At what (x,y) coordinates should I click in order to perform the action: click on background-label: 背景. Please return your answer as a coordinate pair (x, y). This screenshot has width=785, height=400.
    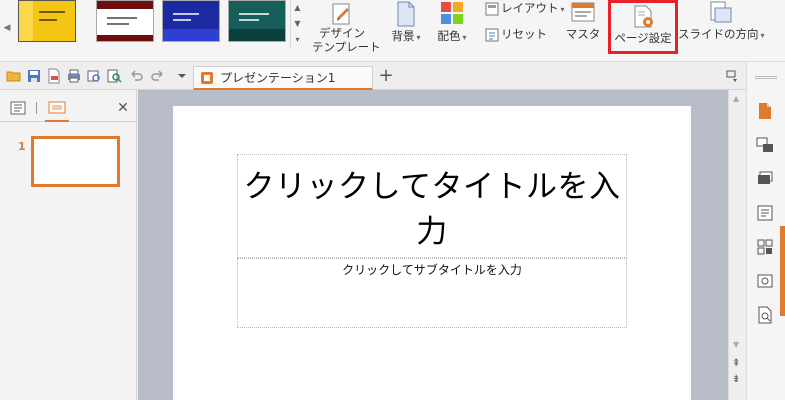
    Looking at the image, I should click on (403, 36).